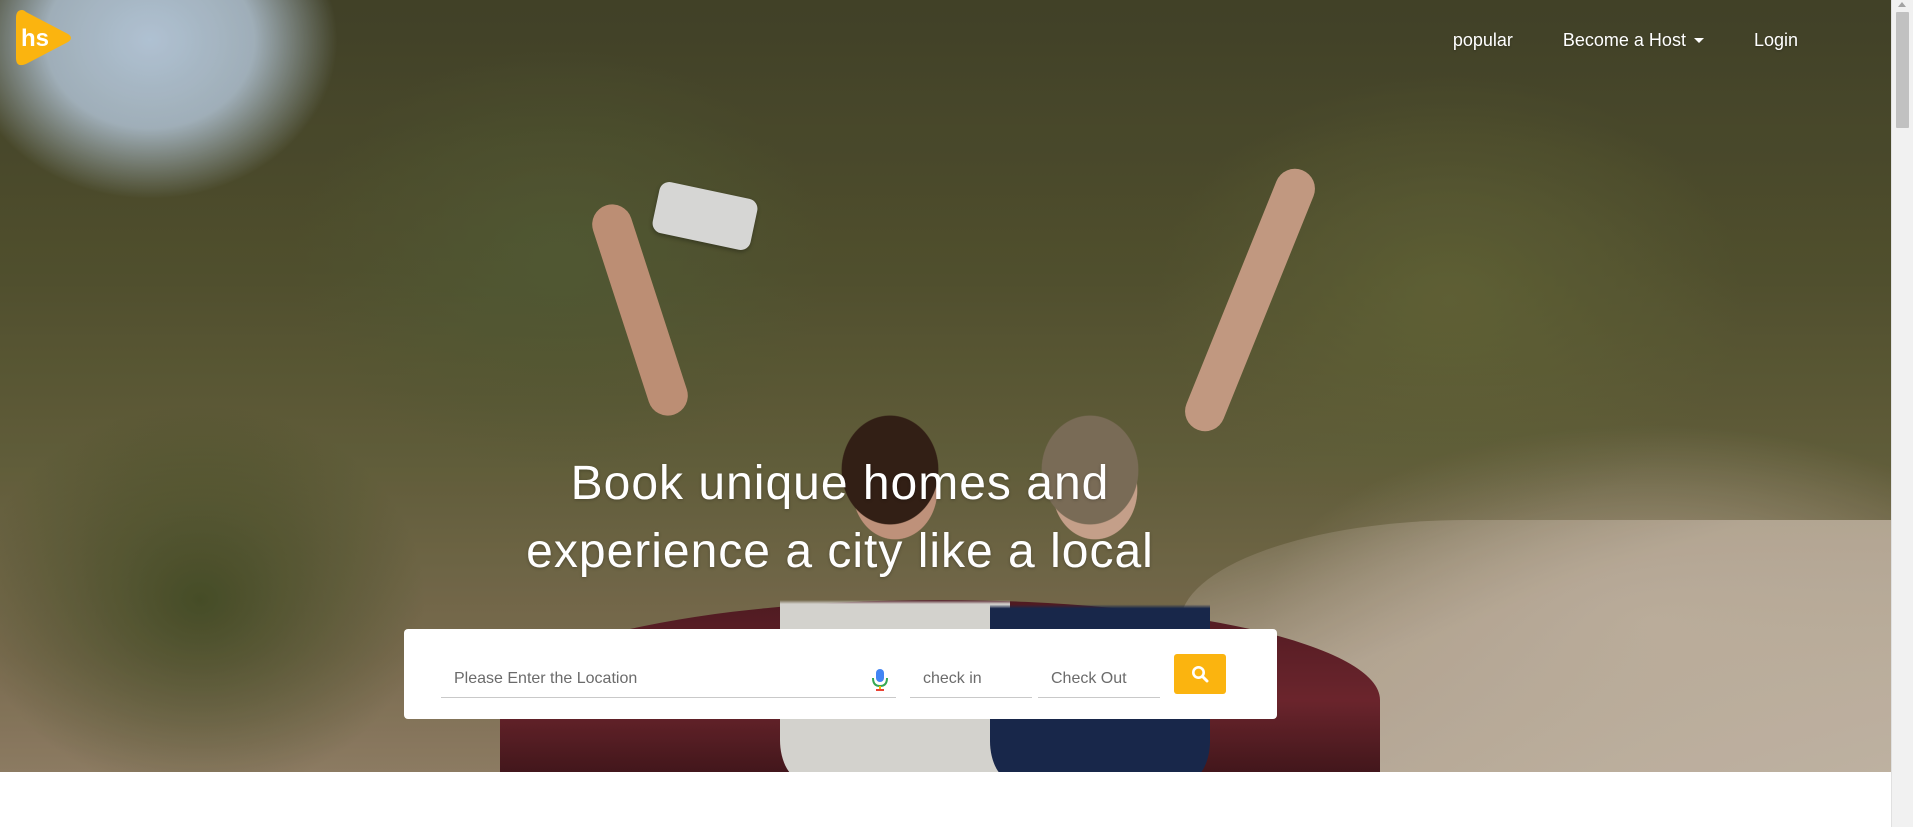 Image resolution: width=1913 pixels, height=827 pixels. I want to click on page-scrollbar, so click(1902, 413).